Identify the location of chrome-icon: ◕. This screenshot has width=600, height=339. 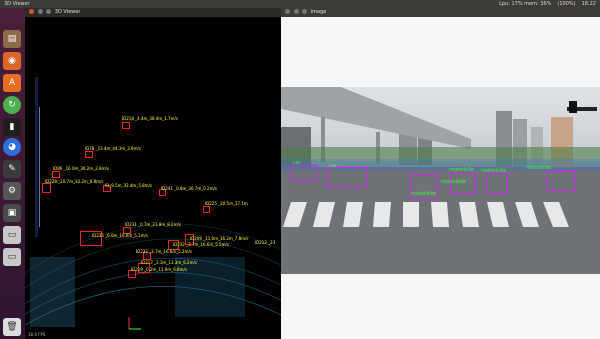
(12, 147).